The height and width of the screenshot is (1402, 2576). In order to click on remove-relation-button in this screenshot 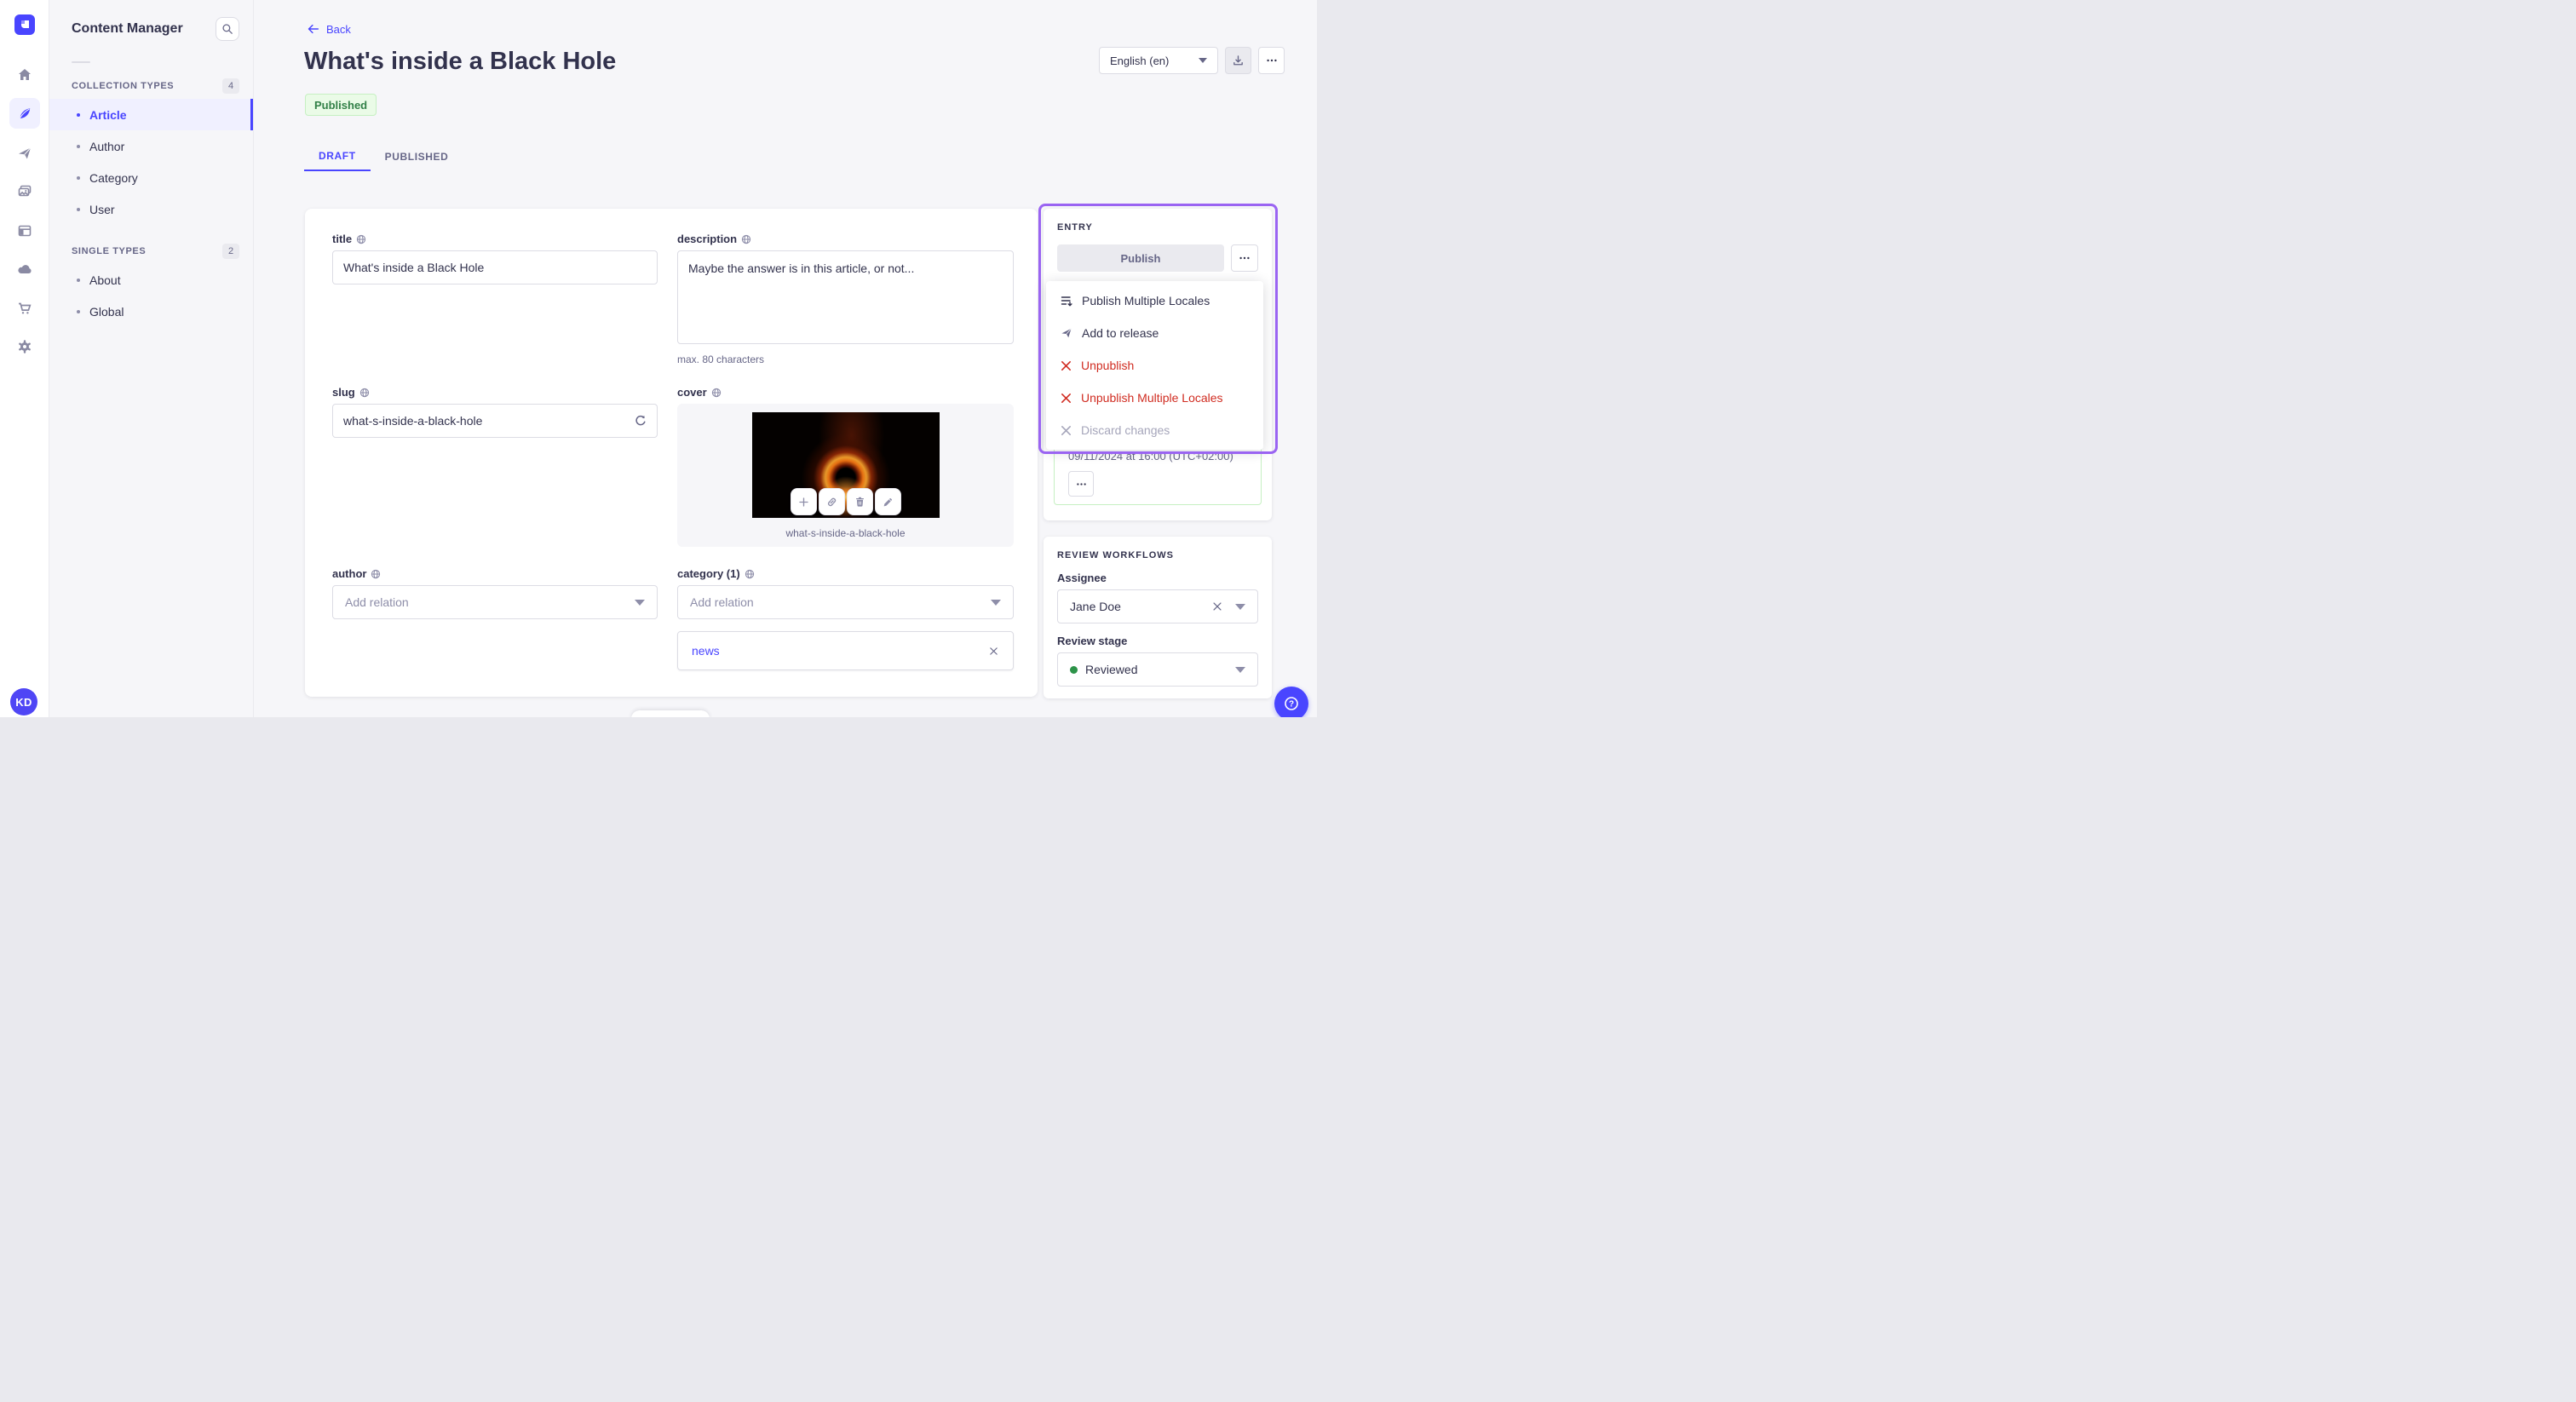, I will do `click(994, 651)`.